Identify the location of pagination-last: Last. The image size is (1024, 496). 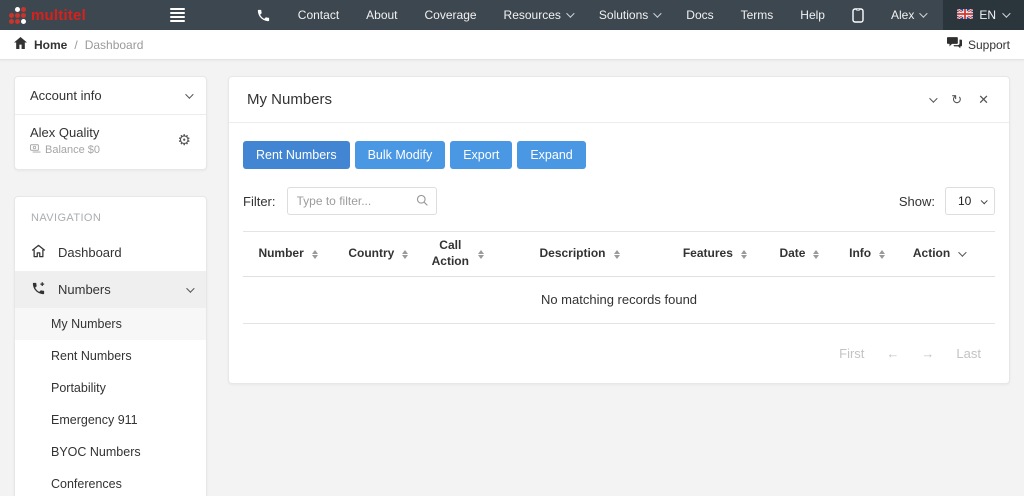
(968, 353).